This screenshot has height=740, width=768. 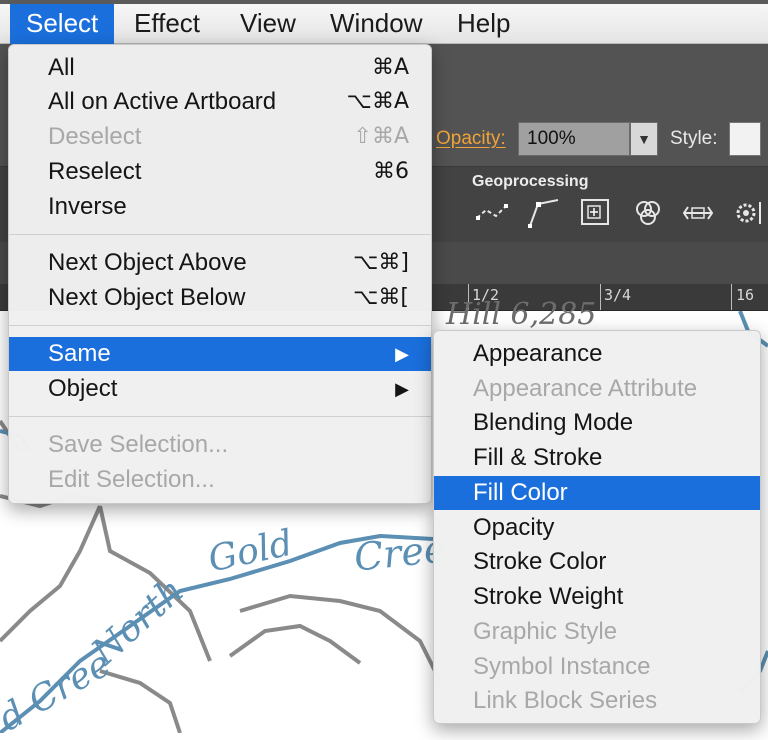 I want to click on submenu-item-graphic-style: Graphic Style, so click(x=597, y=632).